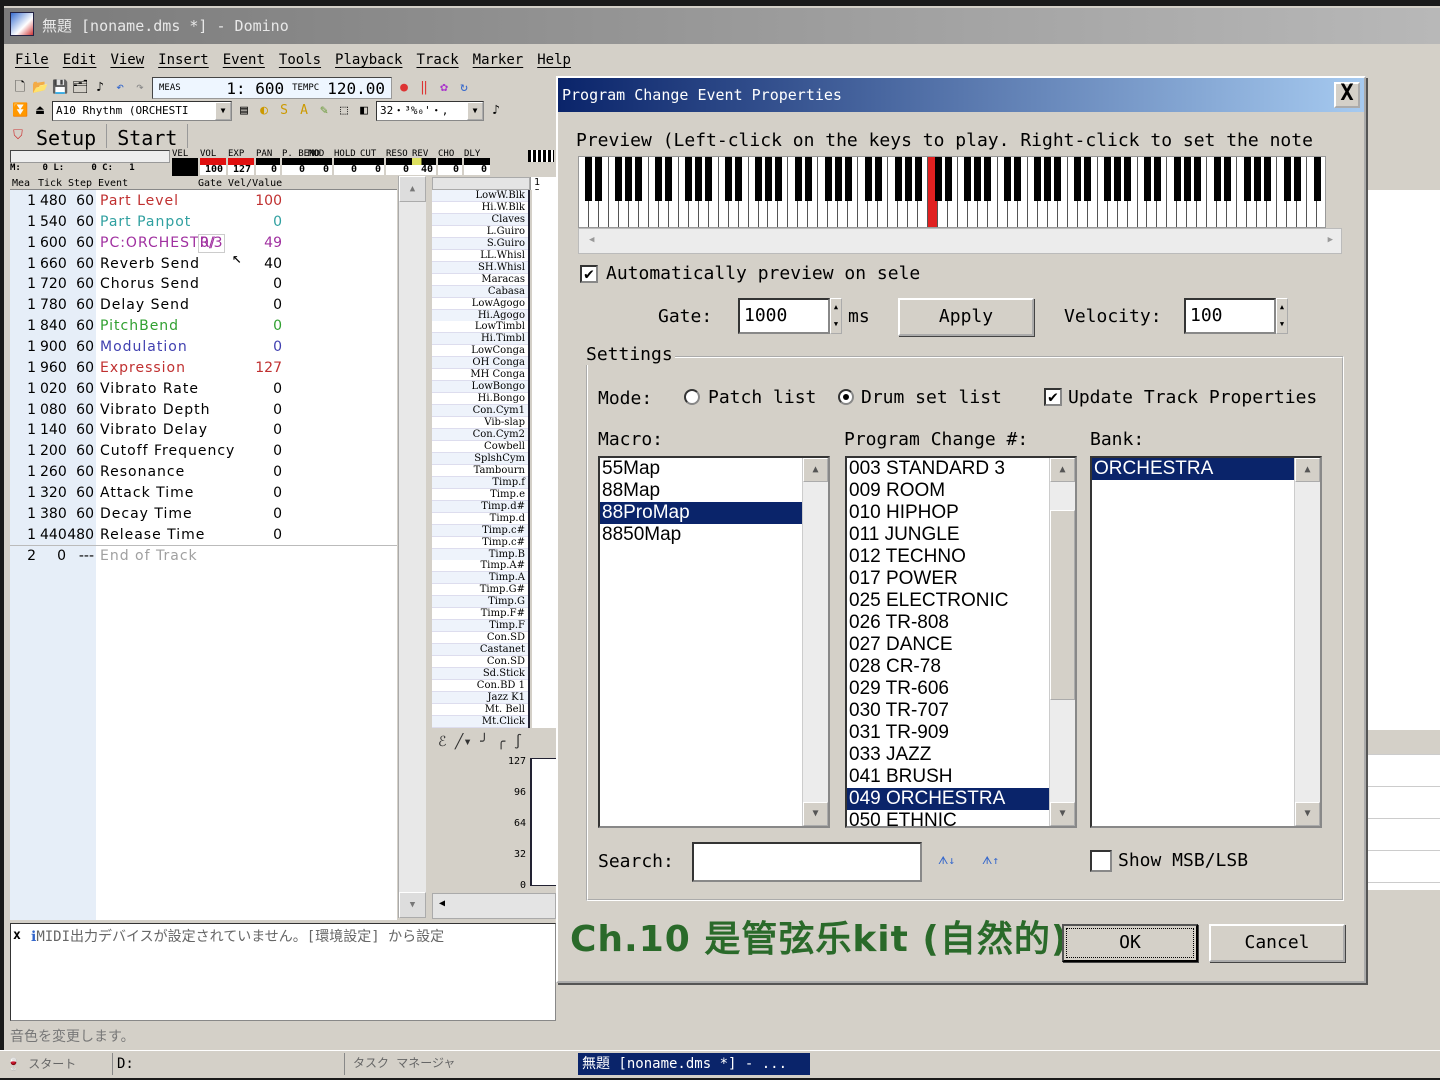 The height and width of the screenshot is (1080, 1440). Describe the element at coordinates (304, 111) in the screenshot. I see `all-icon: A` at that location.